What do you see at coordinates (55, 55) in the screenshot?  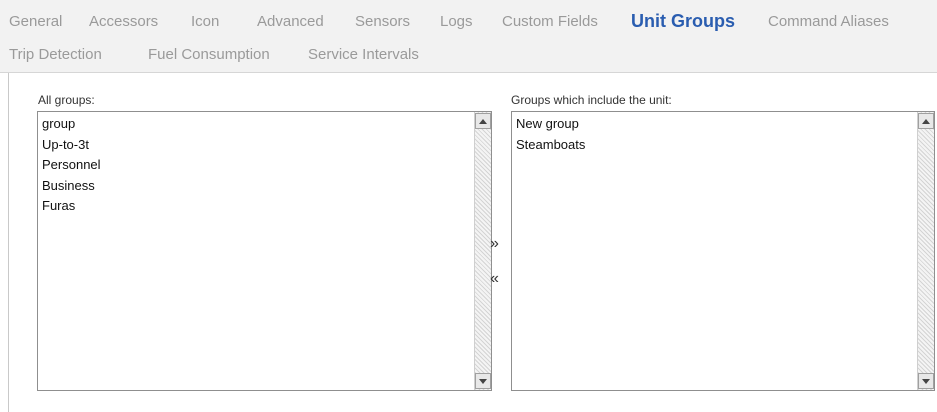 I see `tab-trip-detection: Trip Detection` at bounding box center [55, 55].